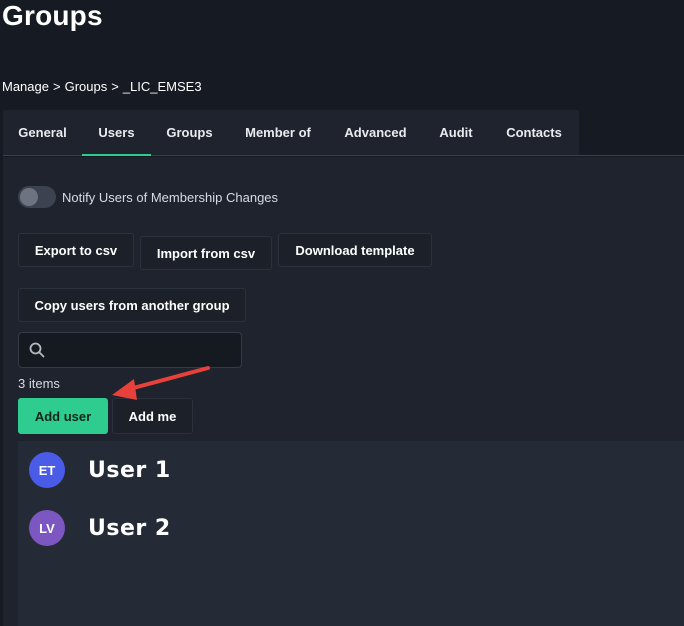  What do you see at coordinates (47, 470) in the screenshot?
I see `avatar: ET` at bounding box center [47, 470].